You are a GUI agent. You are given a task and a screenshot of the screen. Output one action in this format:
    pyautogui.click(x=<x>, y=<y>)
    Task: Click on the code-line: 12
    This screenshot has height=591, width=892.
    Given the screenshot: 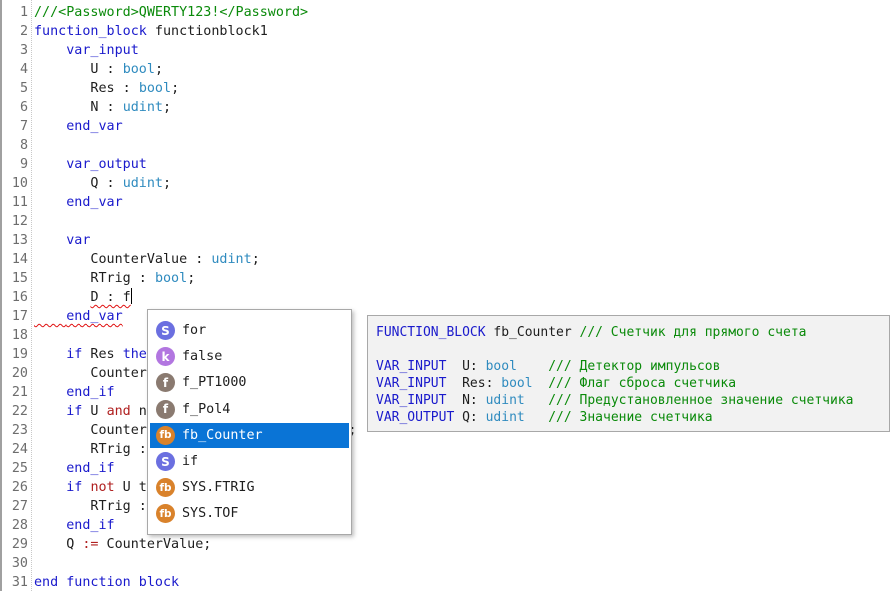 What is the action you would take?
    pyautogui.click(x=447, y=221)
    